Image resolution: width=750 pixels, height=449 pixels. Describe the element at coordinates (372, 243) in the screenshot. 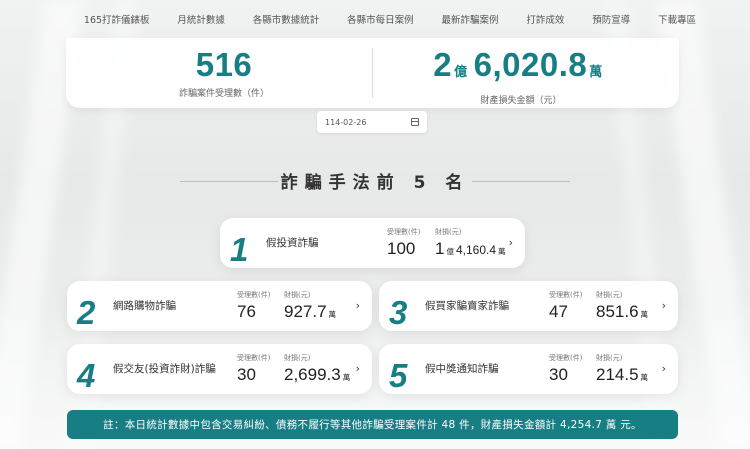

I see `rank-card-1: 1 假投資詐騙 受理數(件) 100 財損(元) 1 億 4,160.4 萬 ›` at that location.